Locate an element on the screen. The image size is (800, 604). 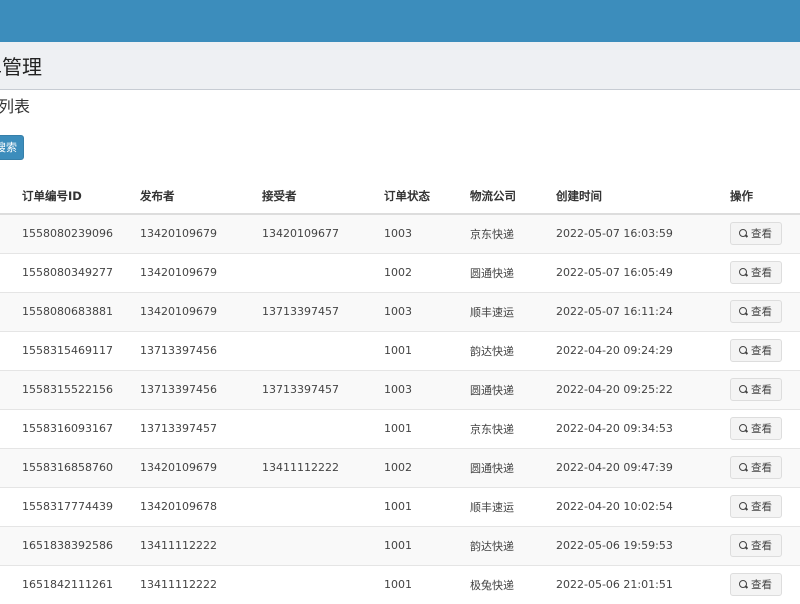
created-time-cell: 2022-04-20 09:25:22 is located at coordinates (643, 389).